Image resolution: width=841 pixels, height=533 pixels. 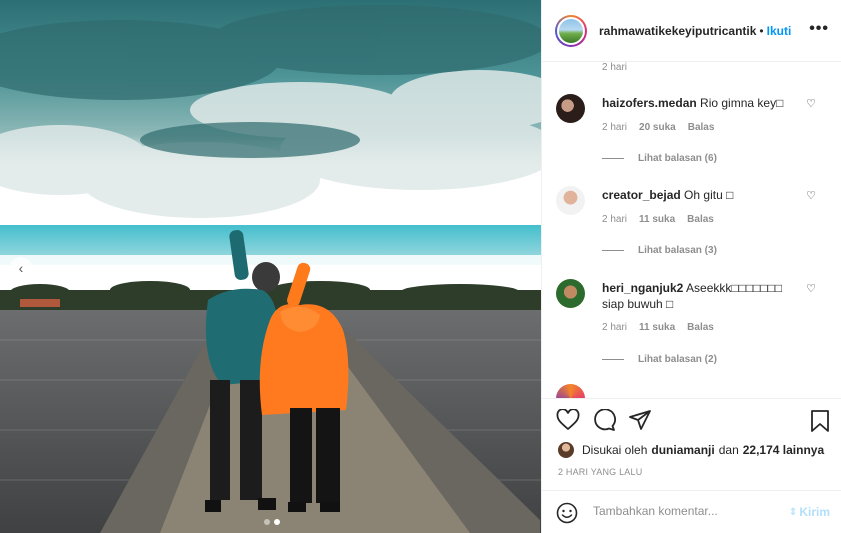 I want to click on more-icon: •••, so click(x=819, y=29).